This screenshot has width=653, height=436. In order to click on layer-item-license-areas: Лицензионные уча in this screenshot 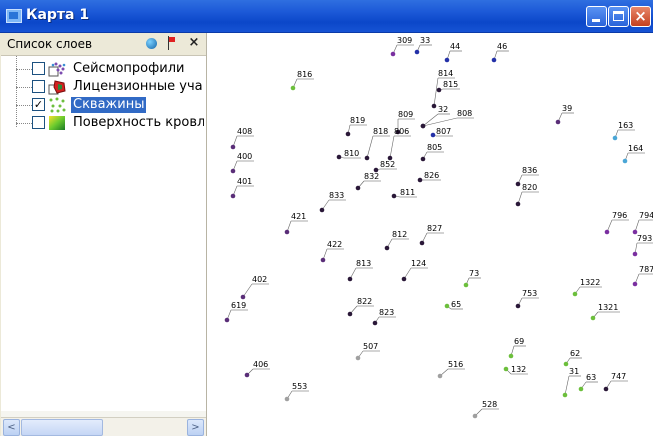, I will do `click(103, 87)`.